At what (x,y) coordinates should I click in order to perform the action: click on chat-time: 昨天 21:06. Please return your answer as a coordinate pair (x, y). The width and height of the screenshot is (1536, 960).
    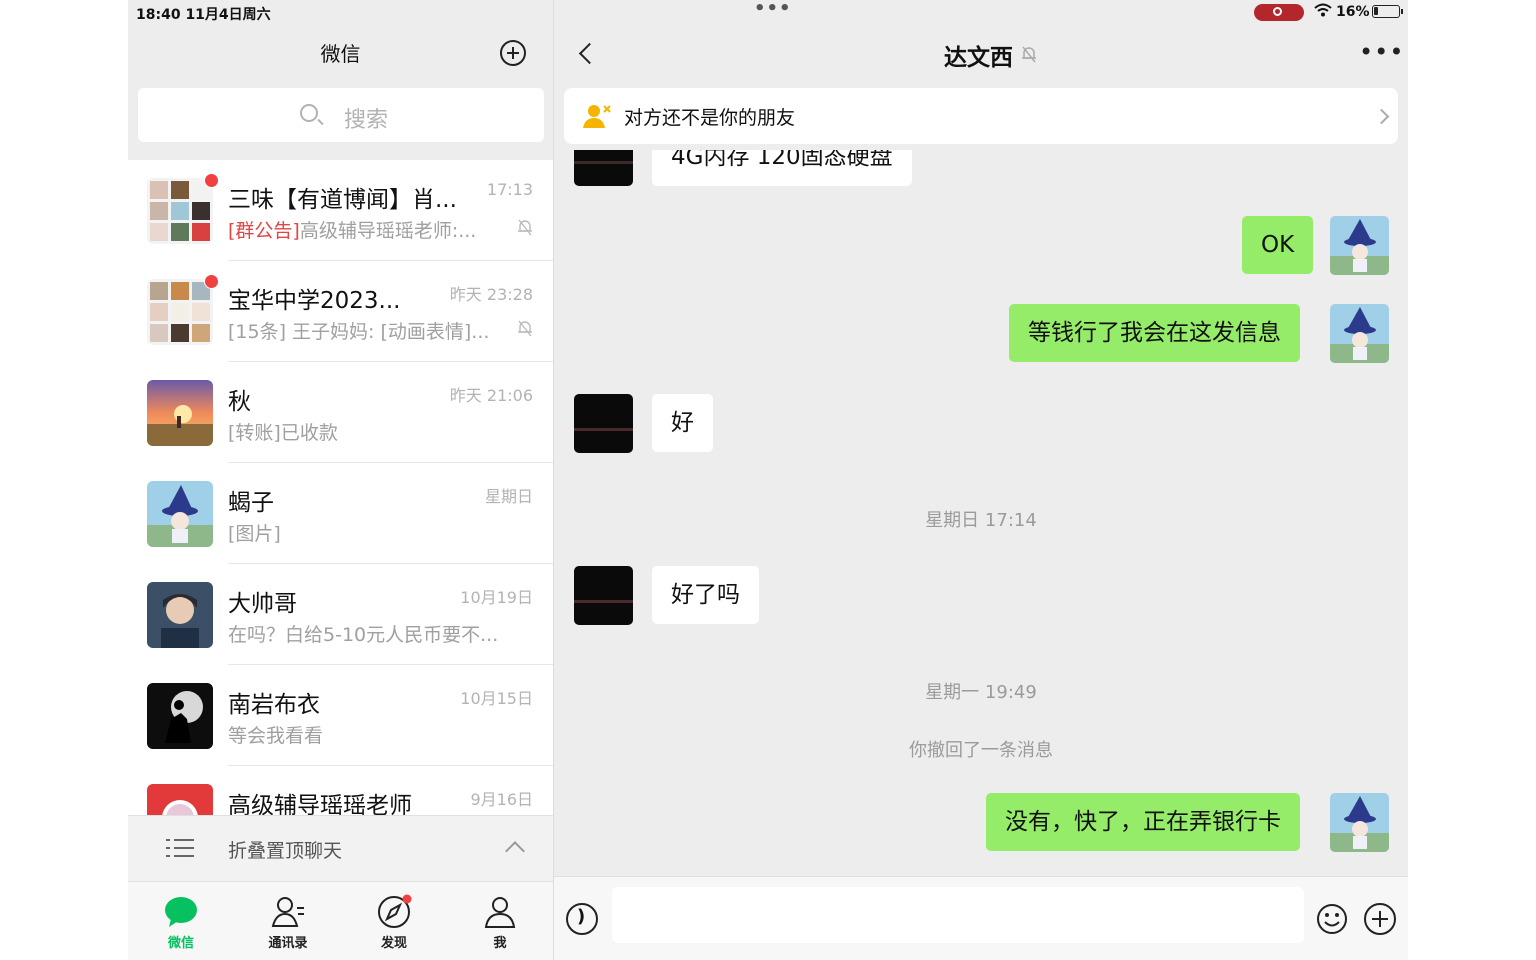
    Looking at the image, I should click on (491, 395).